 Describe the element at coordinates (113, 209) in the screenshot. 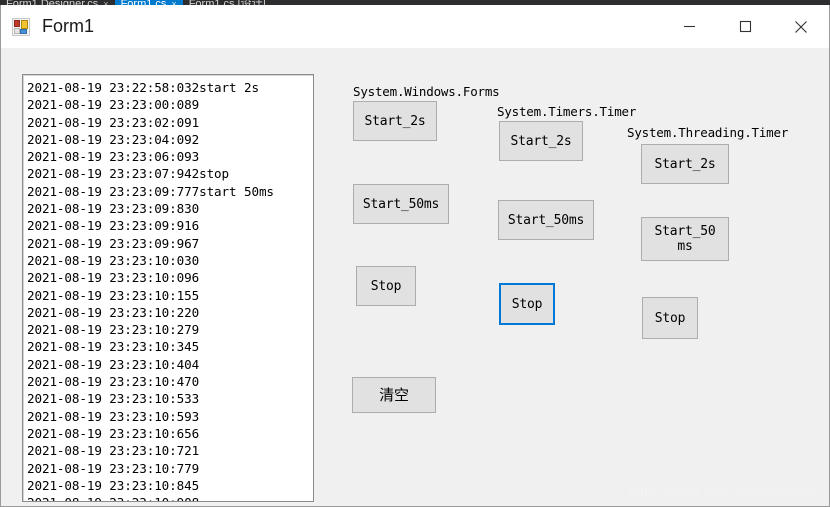

I see `log-line: 2021-08-19 23:23:09:830` at that location.